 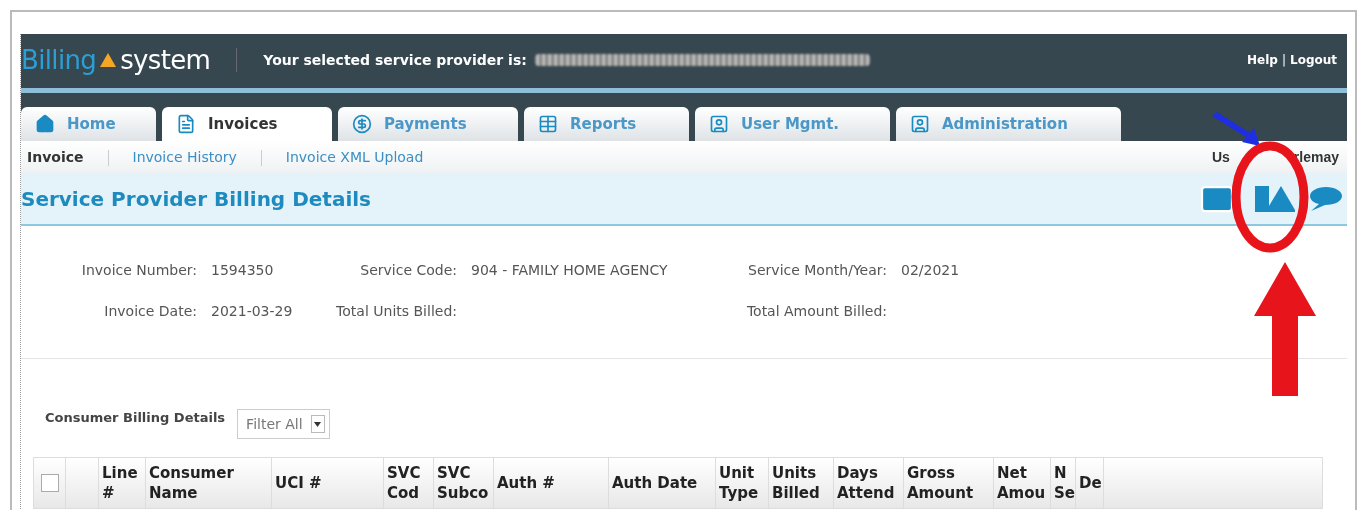 I want to click on section-title: Consumer Billing Details, so click(x=135, y=418).